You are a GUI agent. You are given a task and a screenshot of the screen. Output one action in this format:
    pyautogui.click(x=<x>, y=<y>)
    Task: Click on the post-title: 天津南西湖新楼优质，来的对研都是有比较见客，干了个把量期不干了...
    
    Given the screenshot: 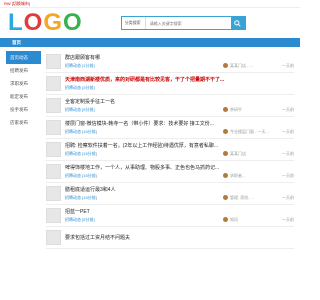 What is the action you would take?
    pyautogui.click(x=179, y=80)
    